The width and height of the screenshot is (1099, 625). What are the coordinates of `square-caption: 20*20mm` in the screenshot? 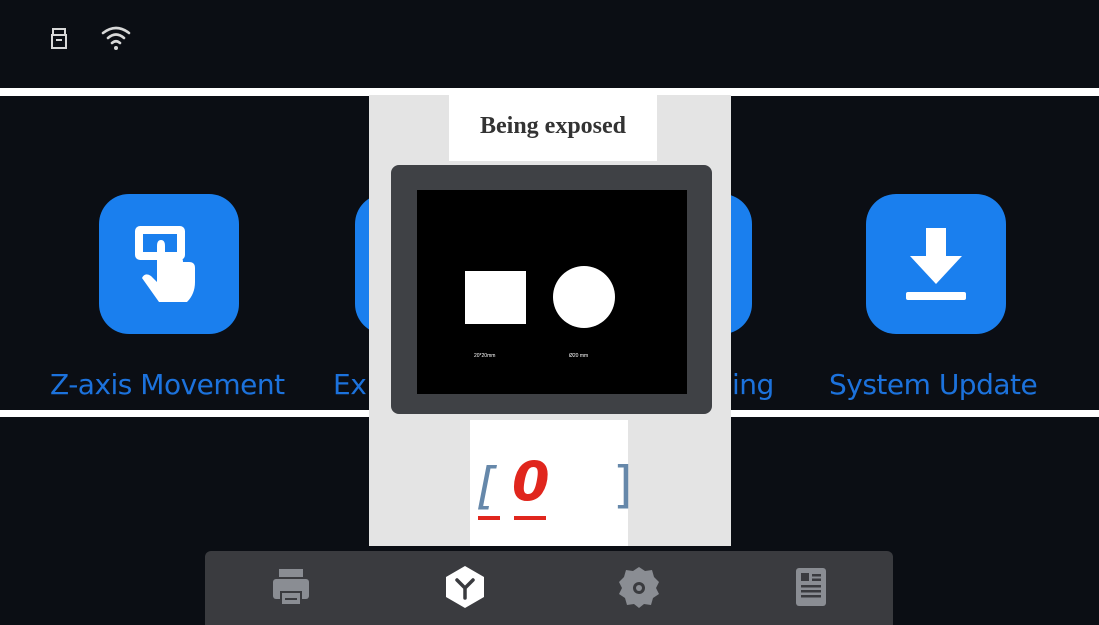 It's located at (485, 356).